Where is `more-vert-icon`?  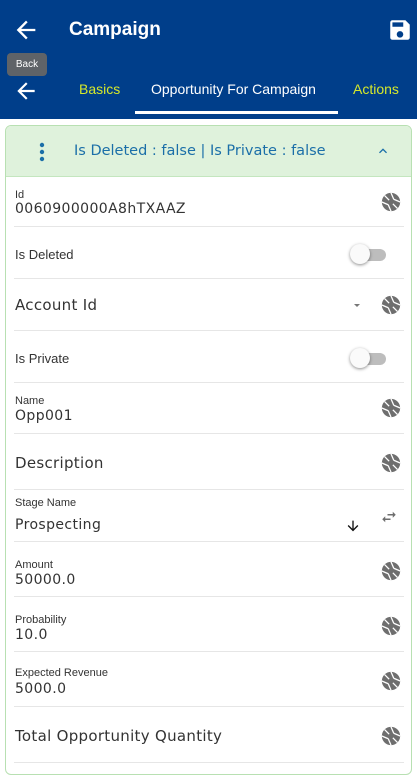 more-vert-icon is located at coordinates (42, 152).